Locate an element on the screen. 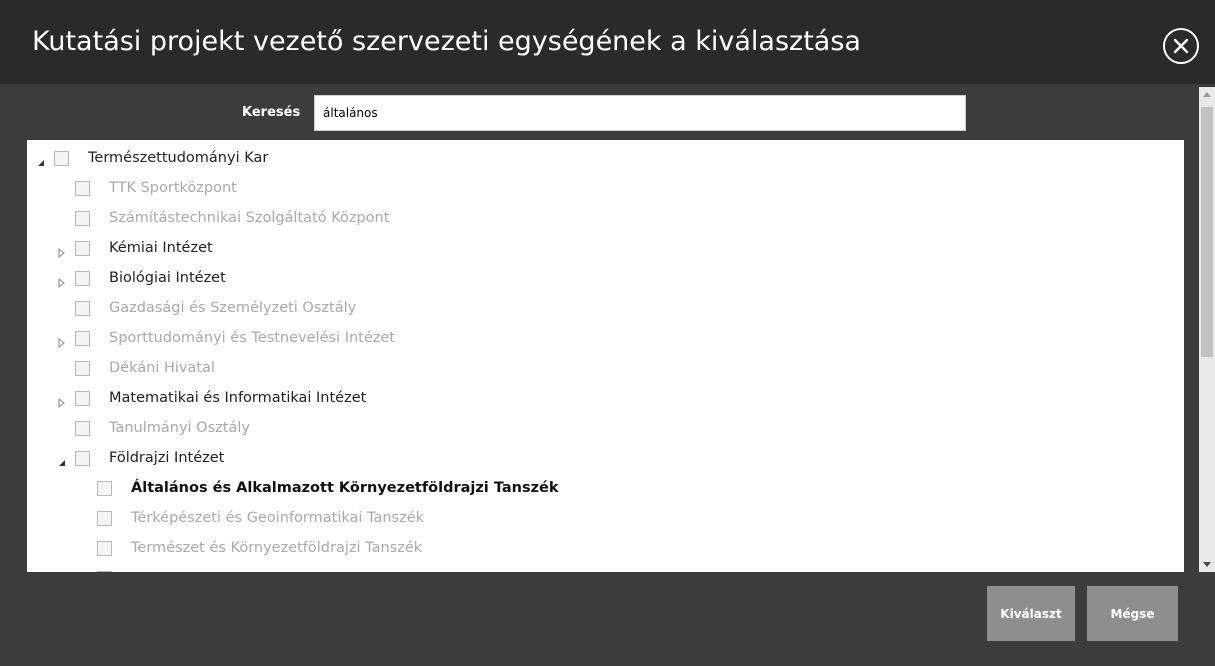 The image size is (1215, 666). tree-item-label: Sporttudományi és Testnevelési Intézet is located at coordinates (252, 338).